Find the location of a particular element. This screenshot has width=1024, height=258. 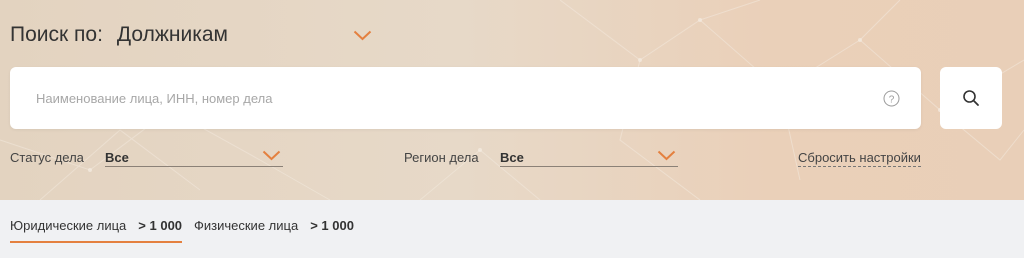

question-circle-icon: ? is located at coordinates (891, 98).